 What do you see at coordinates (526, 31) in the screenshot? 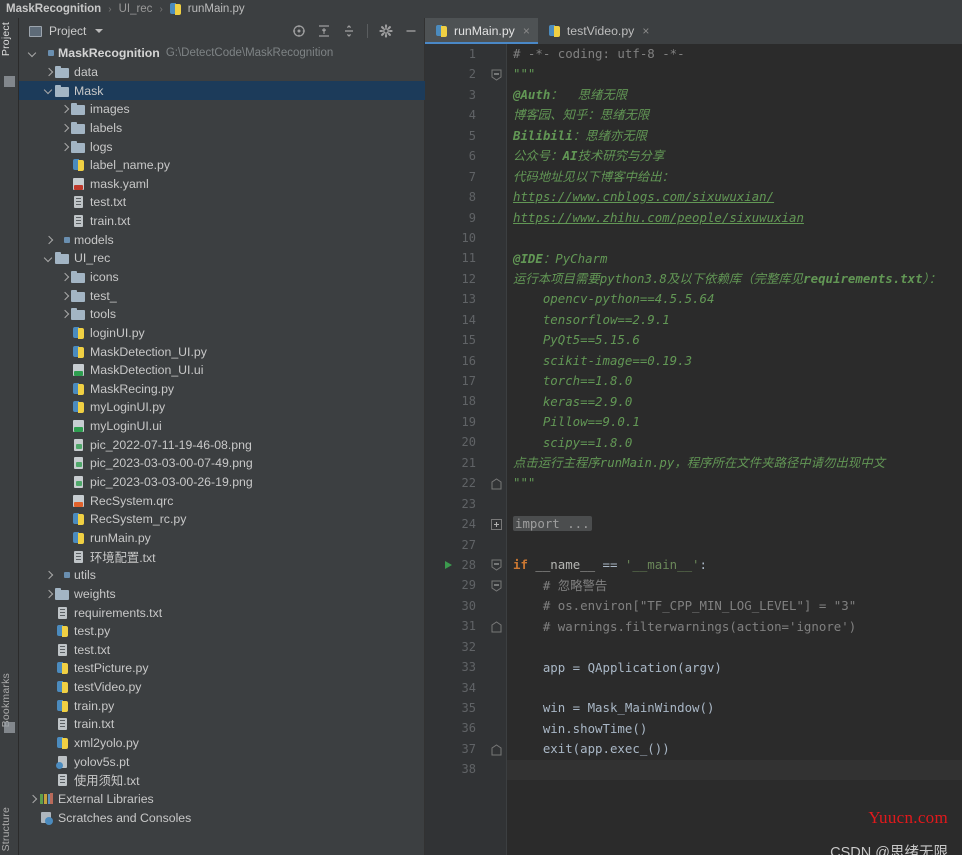
I see `close-icon: ×` at bounding box center [526, 31].